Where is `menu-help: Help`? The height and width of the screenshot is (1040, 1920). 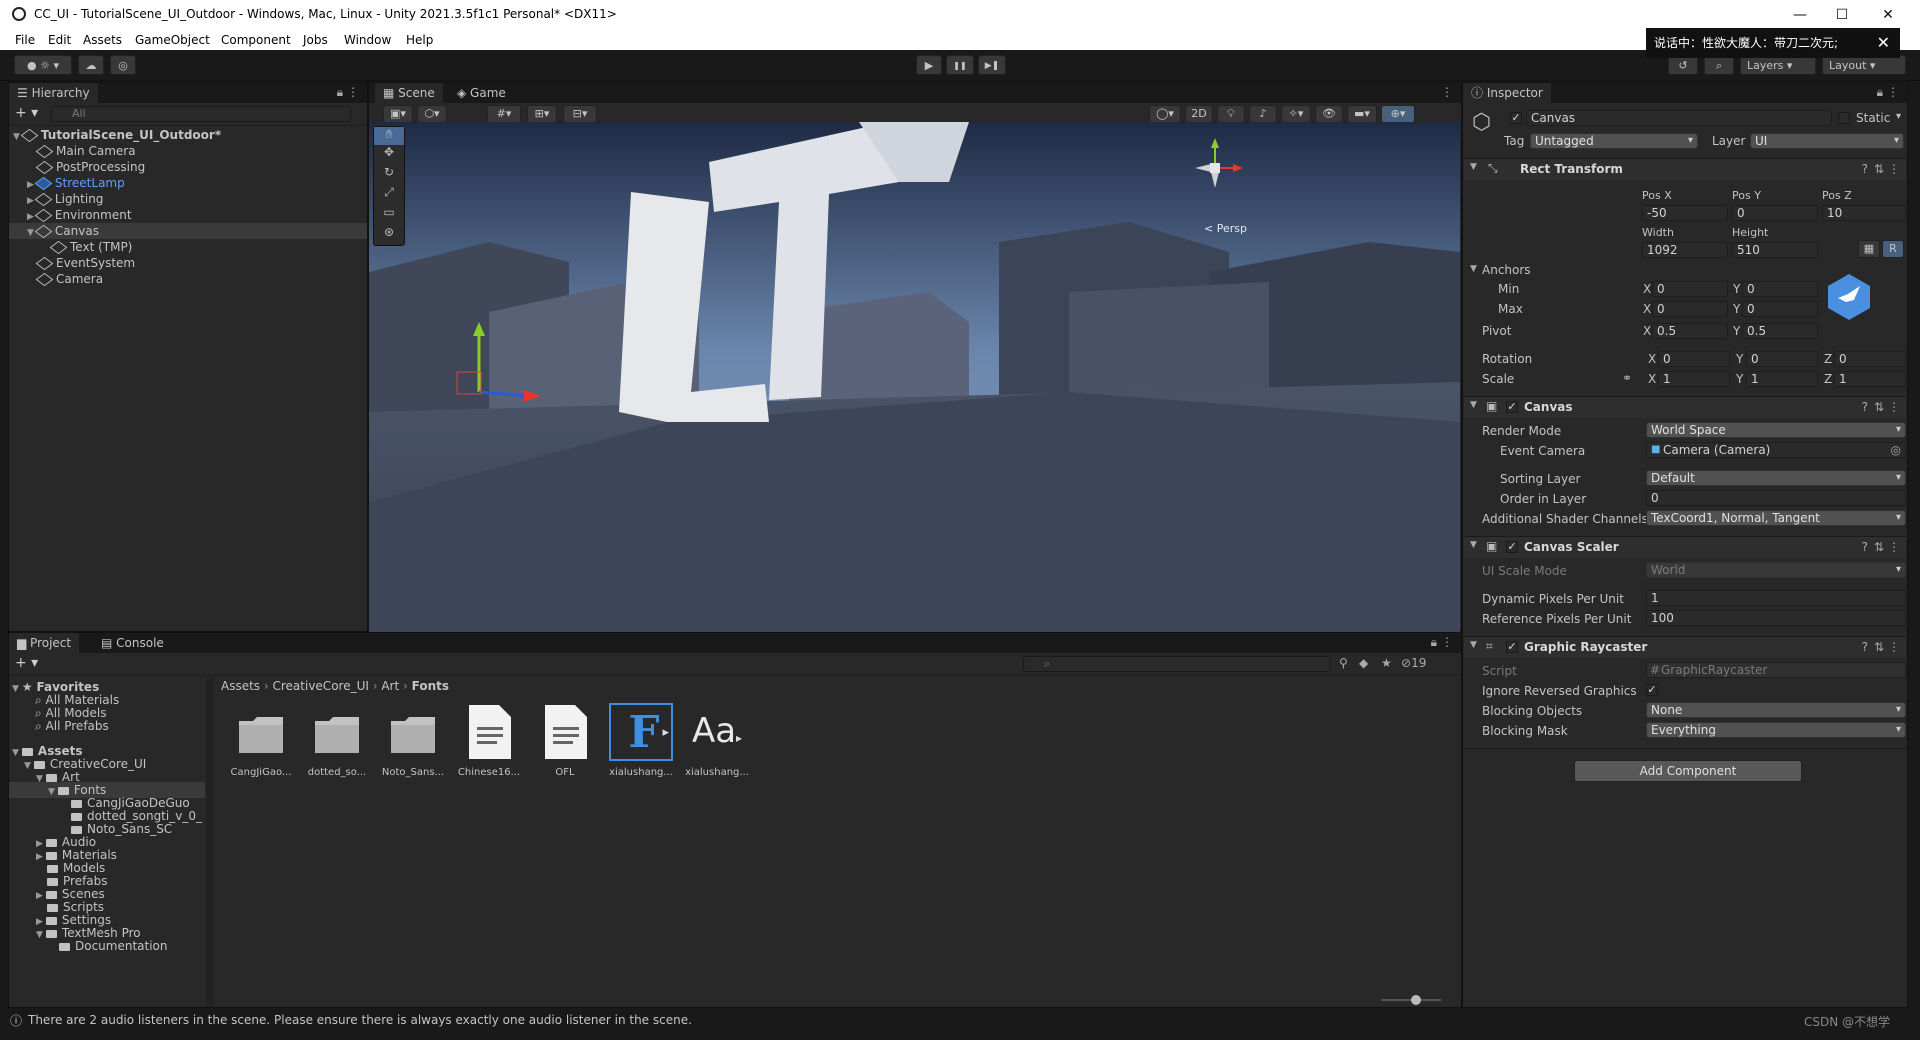
menu-help: Help is located at coordinates (419, 40).